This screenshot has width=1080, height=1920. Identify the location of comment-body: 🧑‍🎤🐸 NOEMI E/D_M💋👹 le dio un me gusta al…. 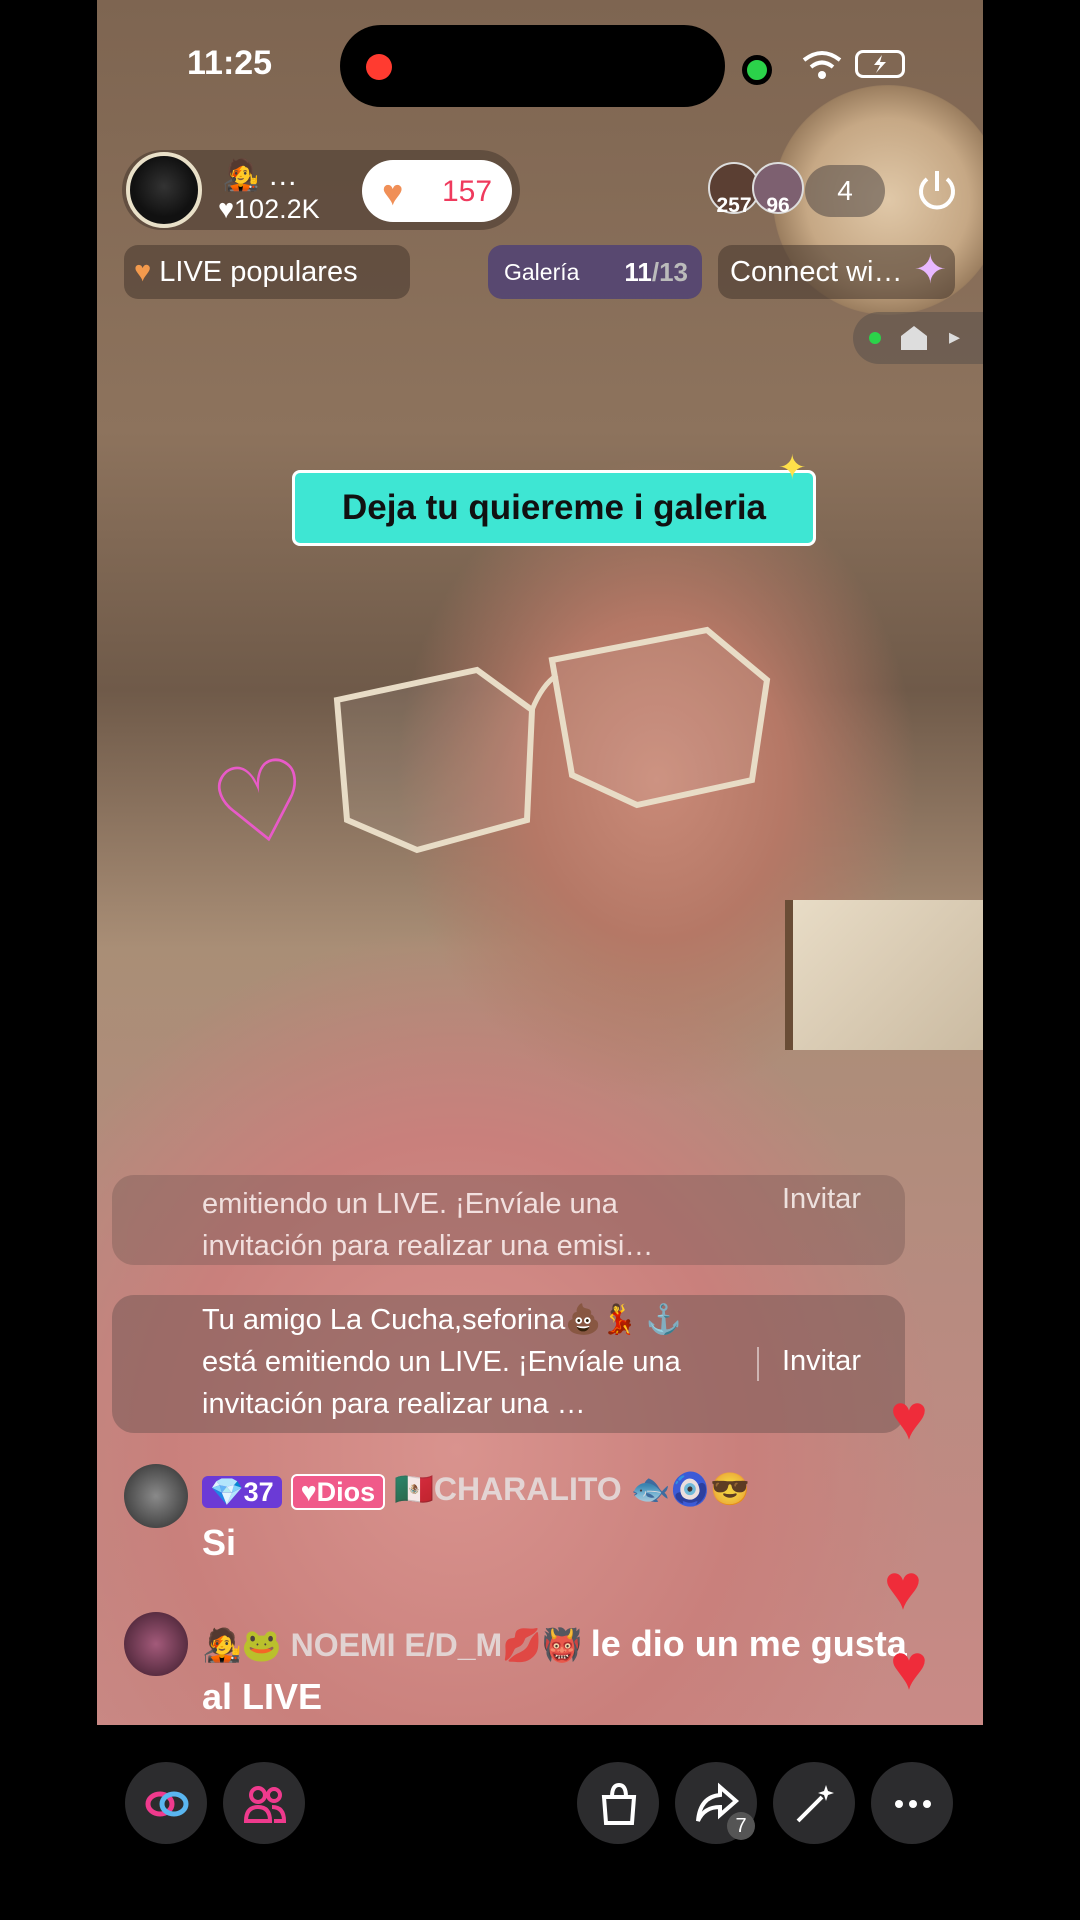
(562, 1671).